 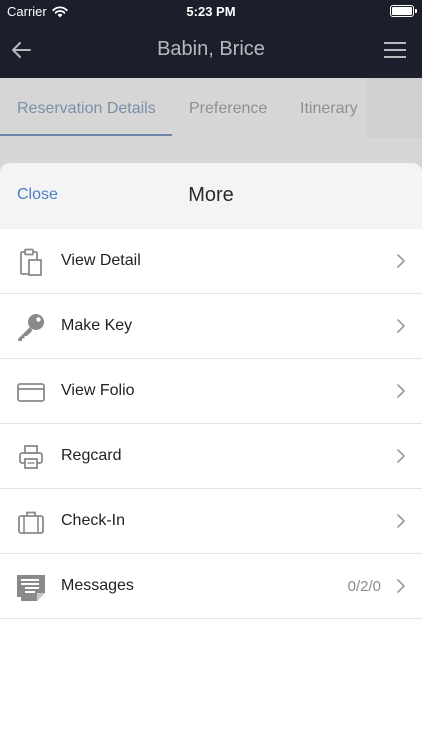 What do you see at coordinates (31, 392) in the screenshot?
I see `credit-card-icon` at bounding box center [31, 392].